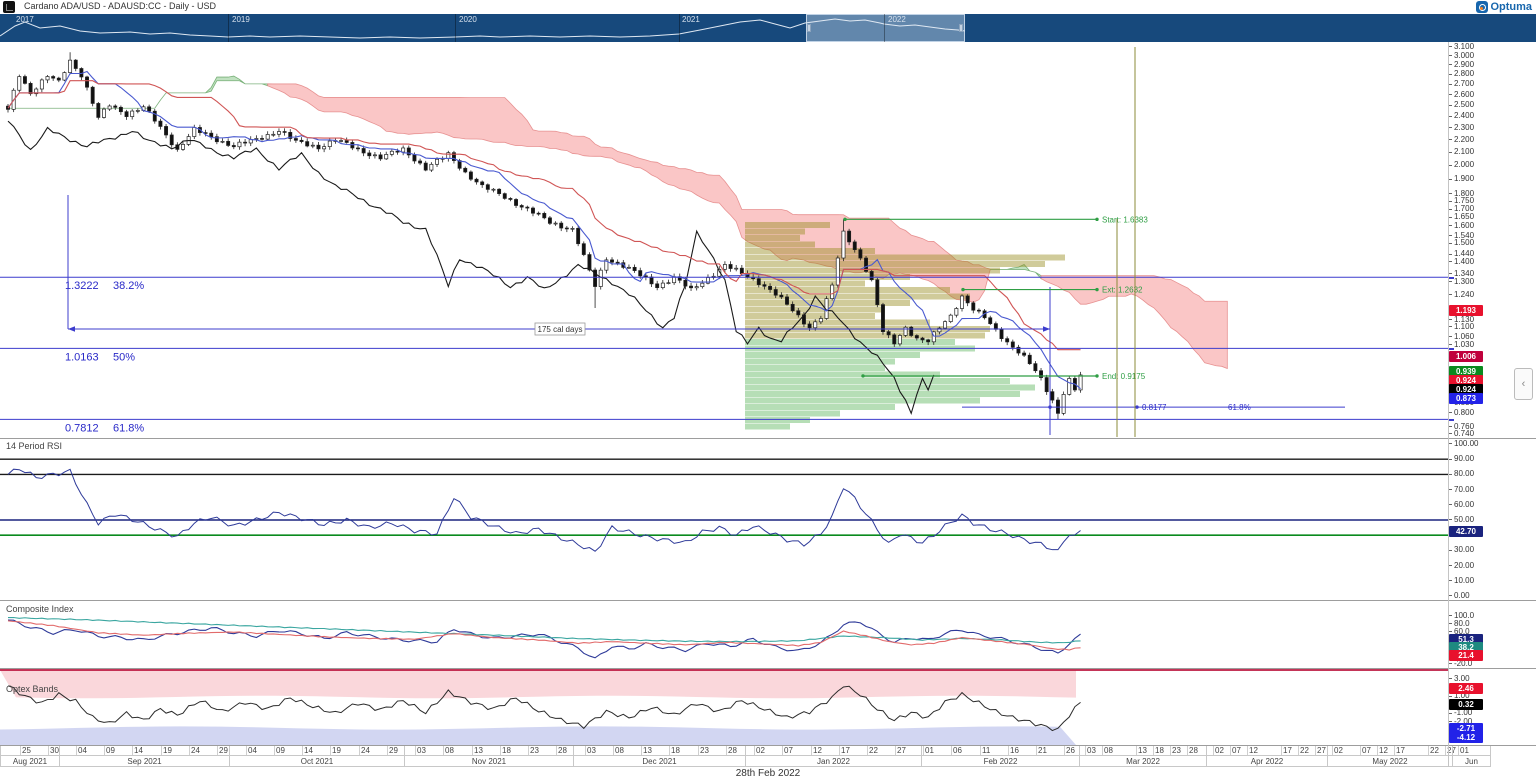 The image size is (1536, 783). I want to click on composite-index-canvas: Composite Index, so click(724, 634).